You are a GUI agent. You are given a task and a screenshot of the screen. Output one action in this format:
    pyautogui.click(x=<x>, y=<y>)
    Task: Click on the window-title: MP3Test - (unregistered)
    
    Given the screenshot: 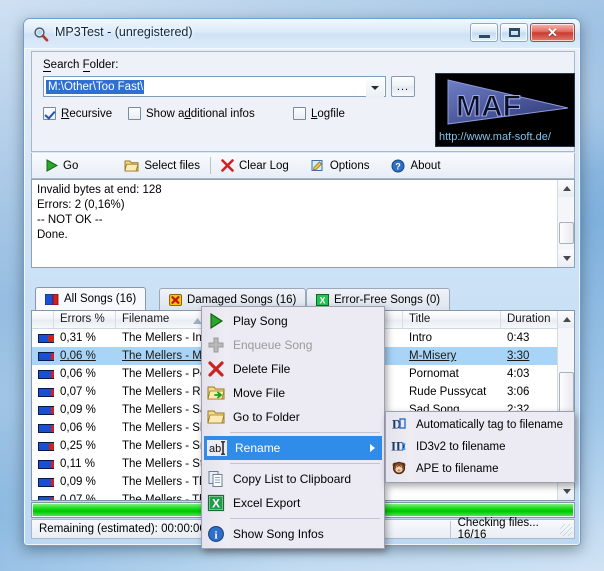 What is the action you would take?
    pyautogui.click(x=124, y=32)
    